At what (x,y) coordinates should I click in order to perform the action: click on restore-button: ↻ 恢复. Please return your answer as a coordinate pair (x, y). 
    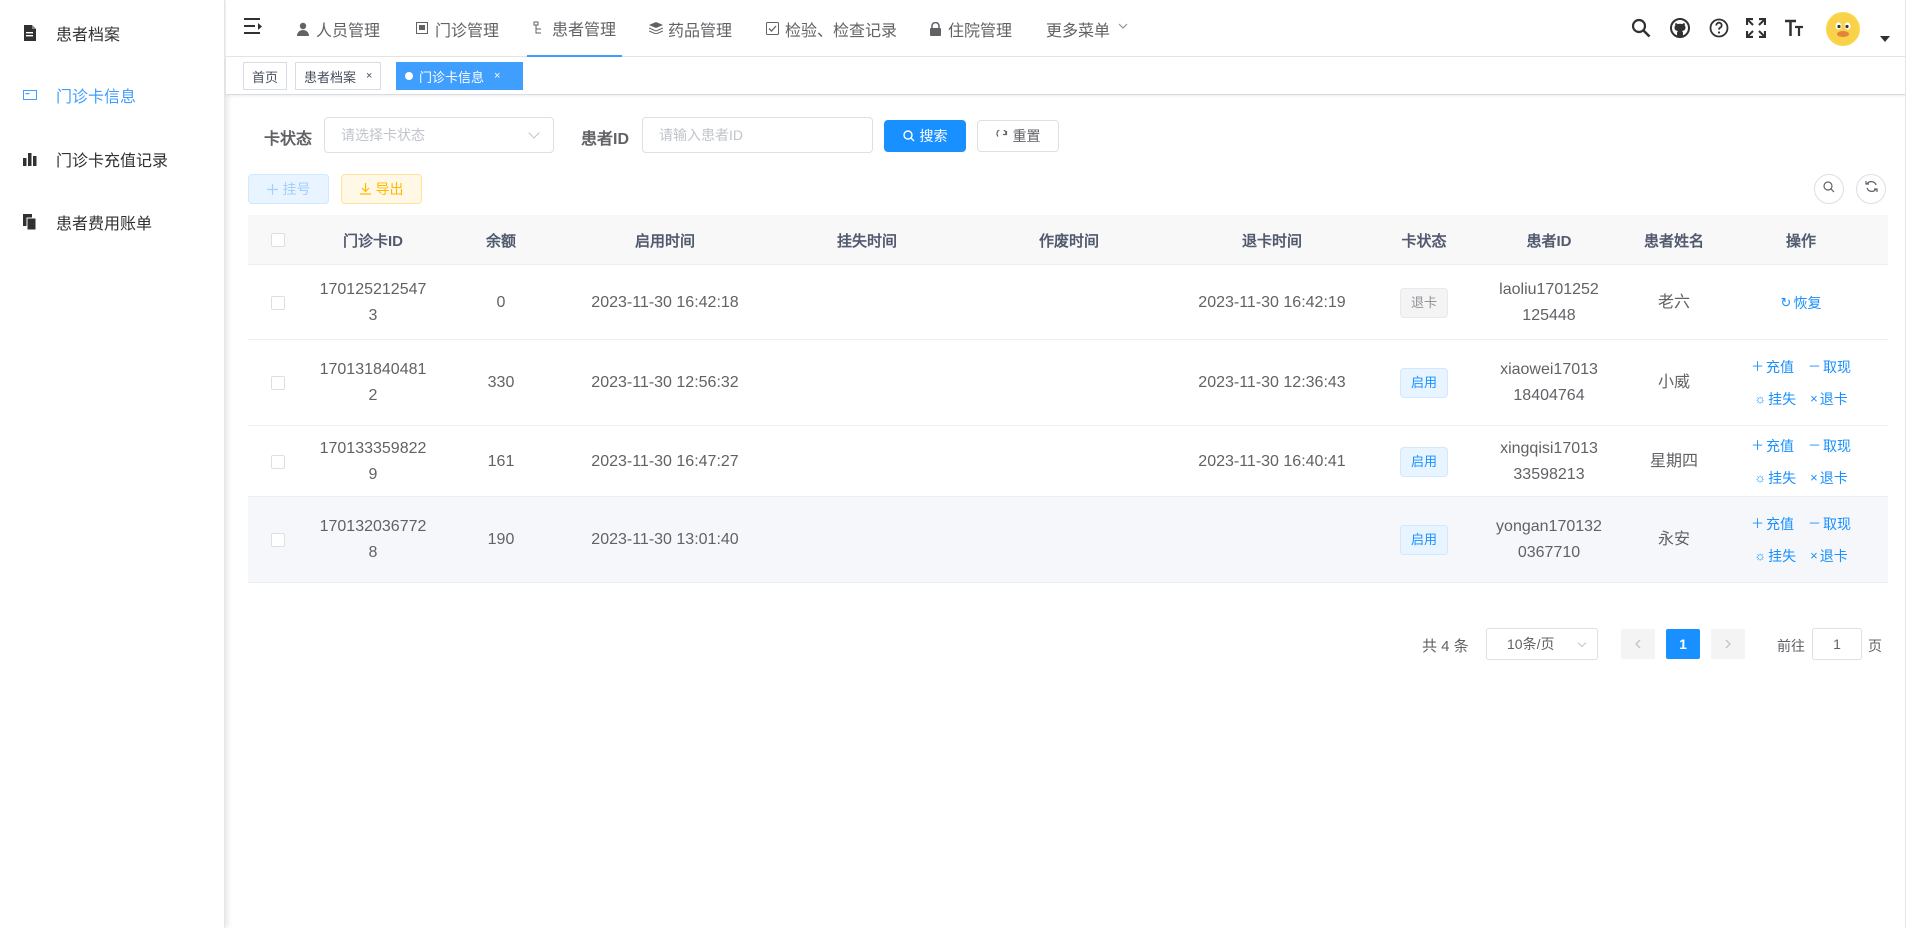
    Looking at the image, I should click on (1801, 303).